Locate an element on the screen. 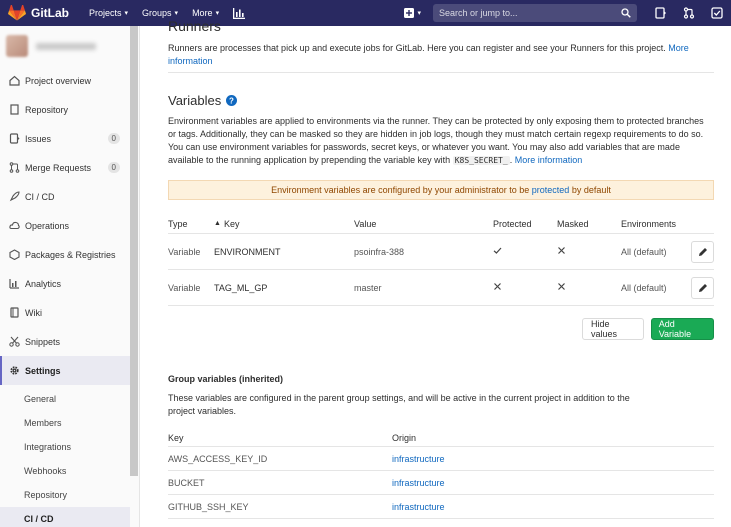 The image size is (731, 527). sidebar-item-issues: Issues 0 is located at coordinates (65, 138).